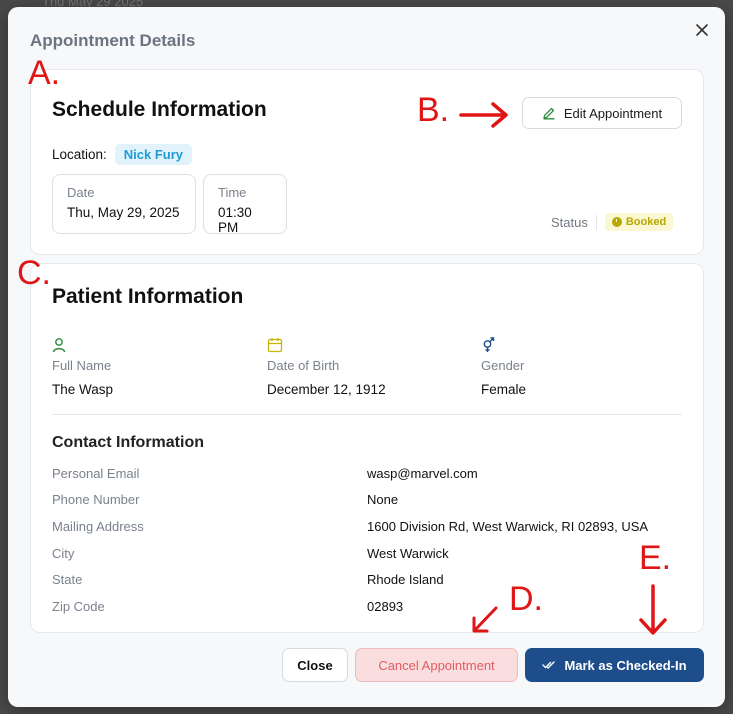 This screenshot has width=733, height=714. I want to click on time-value: 01:30 PM, so click(235, 220).